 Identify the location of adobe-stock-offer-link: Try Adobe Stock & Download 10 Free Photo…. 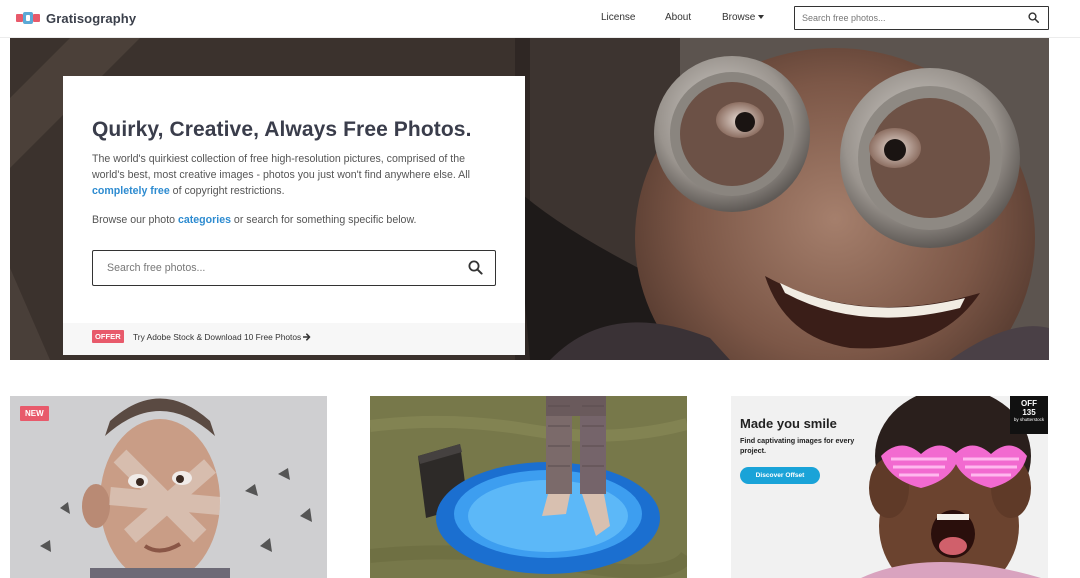
(222, 337).